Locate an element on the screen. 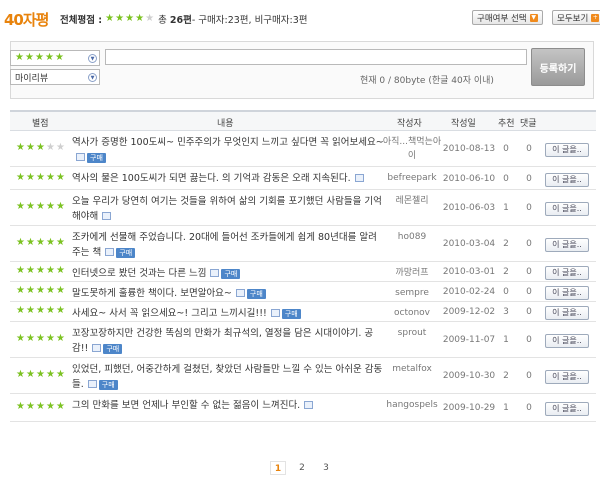 The width and height of the screenshot is (600, 480). review-date: 2010-08-13 is located at coordinates (469, 149).